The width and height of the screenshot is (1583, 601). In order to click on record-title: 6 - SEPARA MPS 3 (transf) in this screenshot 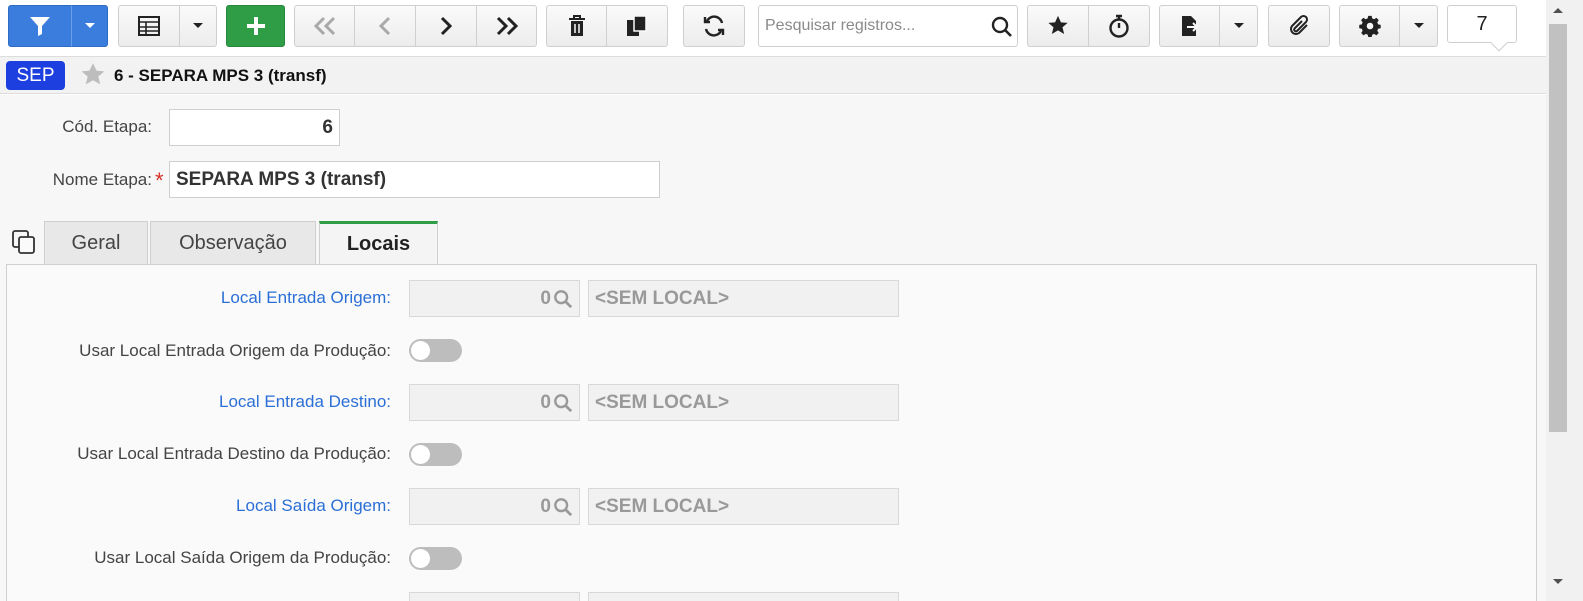, I will do `click(220, 75)`.